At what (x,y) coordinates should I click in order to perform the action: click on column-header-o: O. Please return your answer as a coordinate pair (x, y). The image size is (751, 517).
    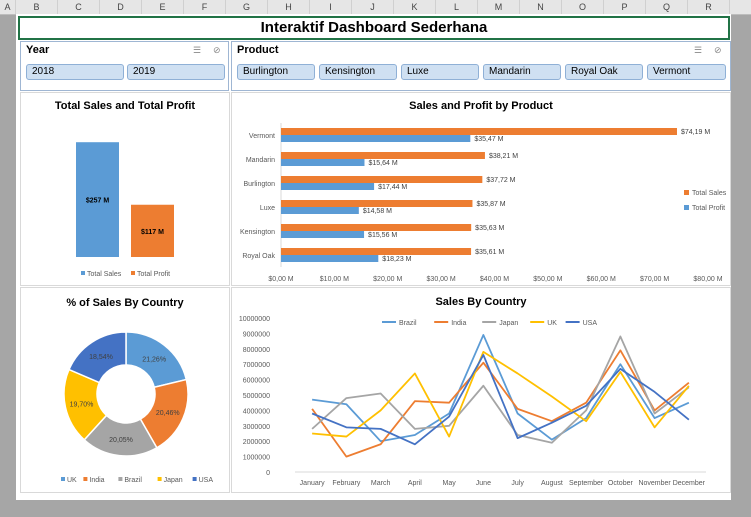
    Looking at the image, I should click on (583, 7).